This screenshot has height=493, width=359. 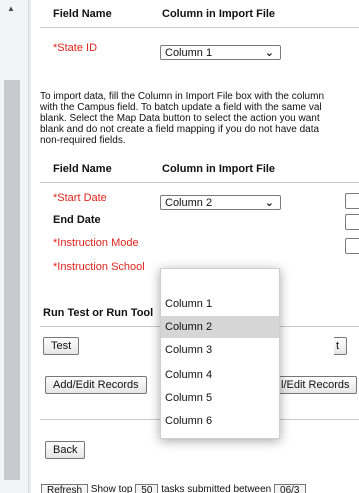 I want to click on task-count-select: 50, so click(x=147, y=488).